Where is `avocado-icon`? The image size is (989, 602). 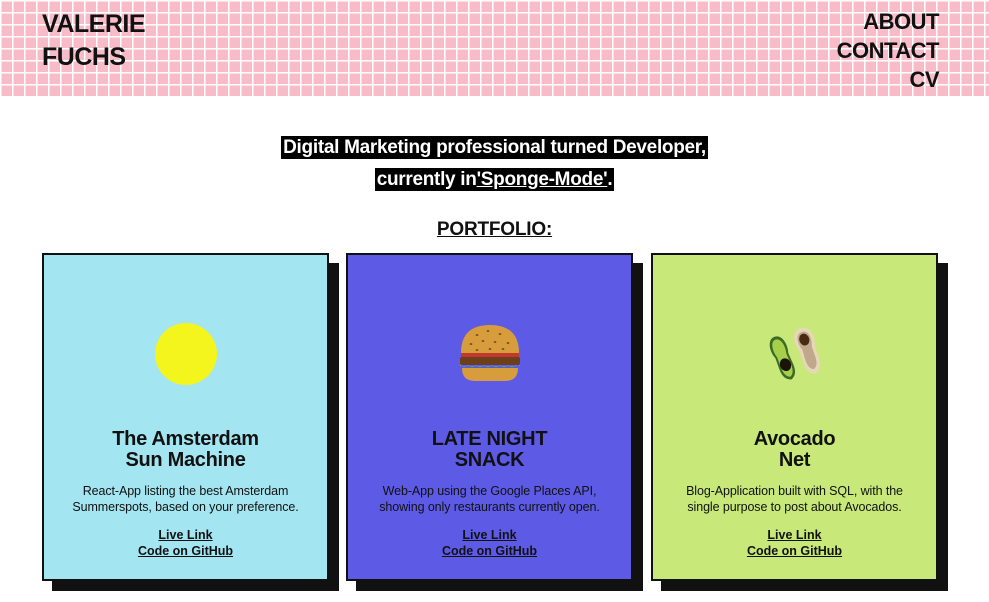
avocado-icon is located at coordinates (795, 354).